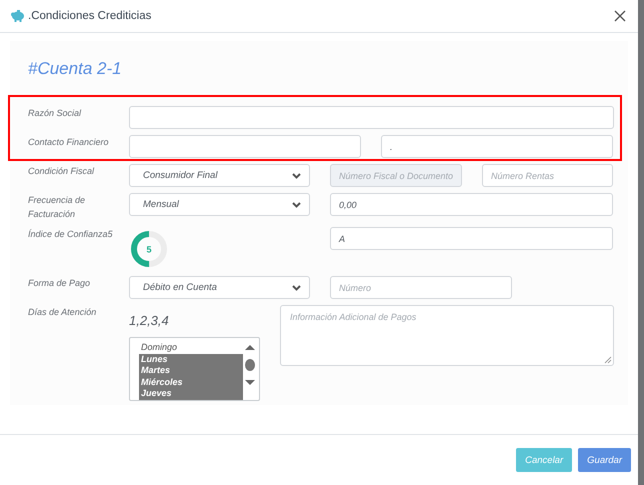 The width and height of the screenshot is (644, 485). I want to click on list-option: Martes, so click(191, 370).